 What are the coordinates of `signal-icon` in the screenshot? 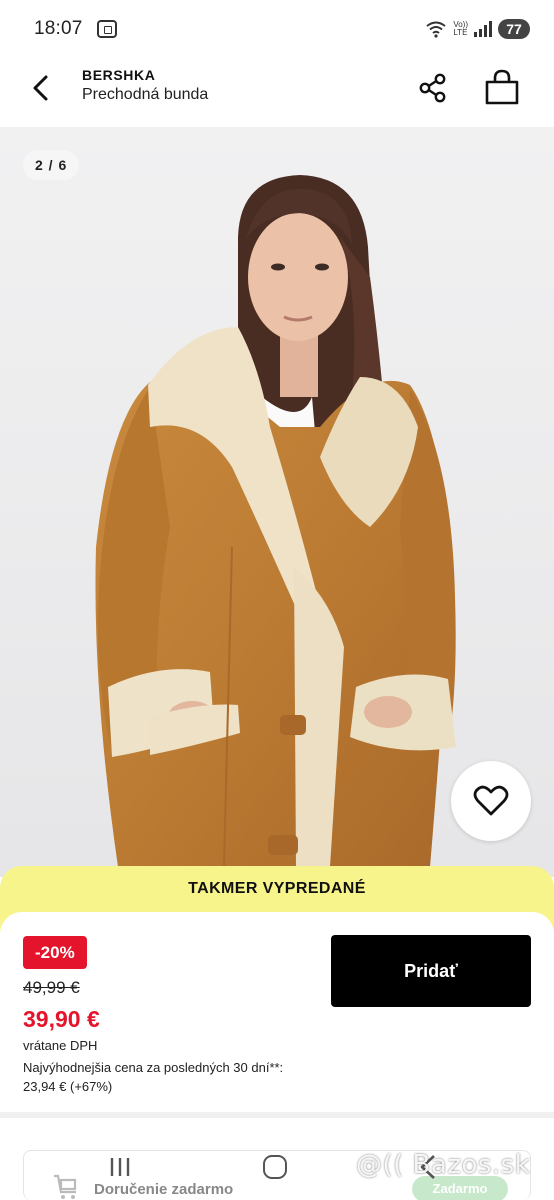 It's located at (483, 29).